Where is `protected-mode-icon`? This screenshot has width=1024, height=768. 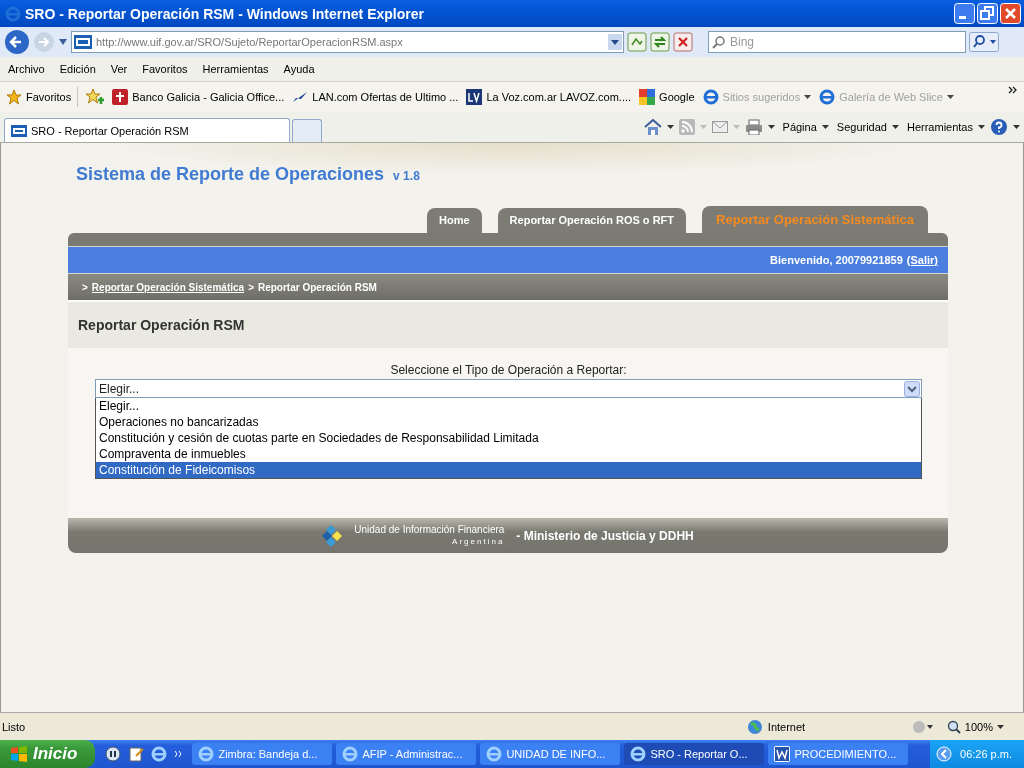
protected-mode-icon is located at coordinates (921, 726).